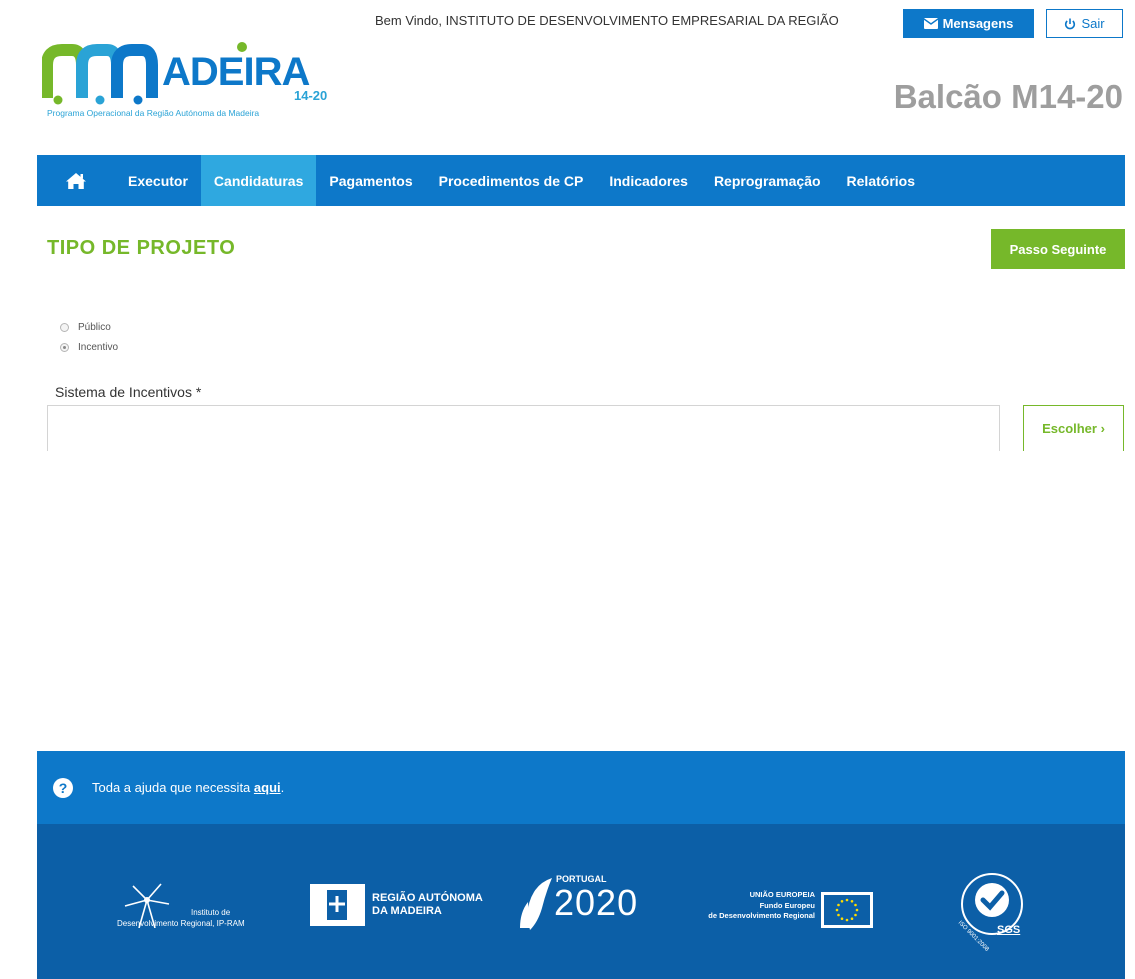  What do you see at coordinates (767, 180) in the screenshot?
I see `nav-reprogramacao: Reprogramação` at bounding box center [767, 180].